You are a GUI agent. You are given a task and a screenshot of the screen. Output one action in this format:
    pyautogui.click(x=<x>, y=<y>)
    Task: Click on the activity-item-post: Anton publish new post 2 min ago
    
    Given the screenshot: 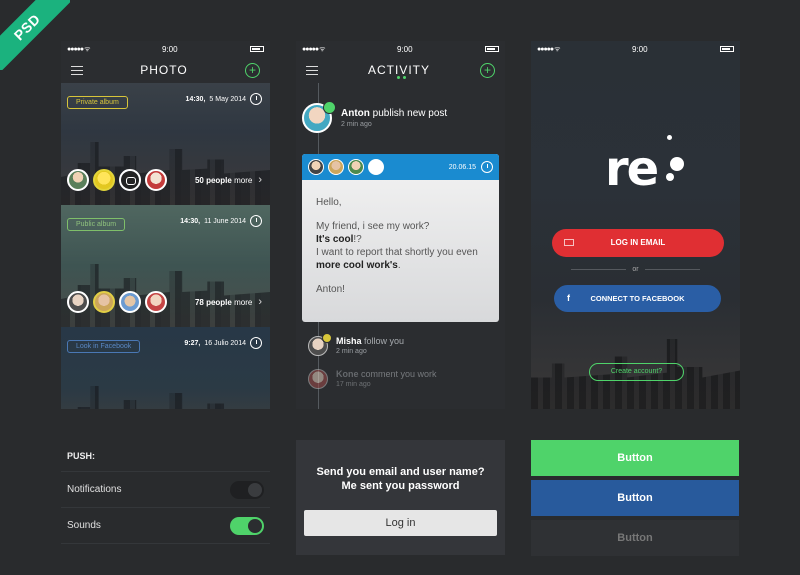 What is the action you would take?
    pyautogui.click(x=400, y=117)
    